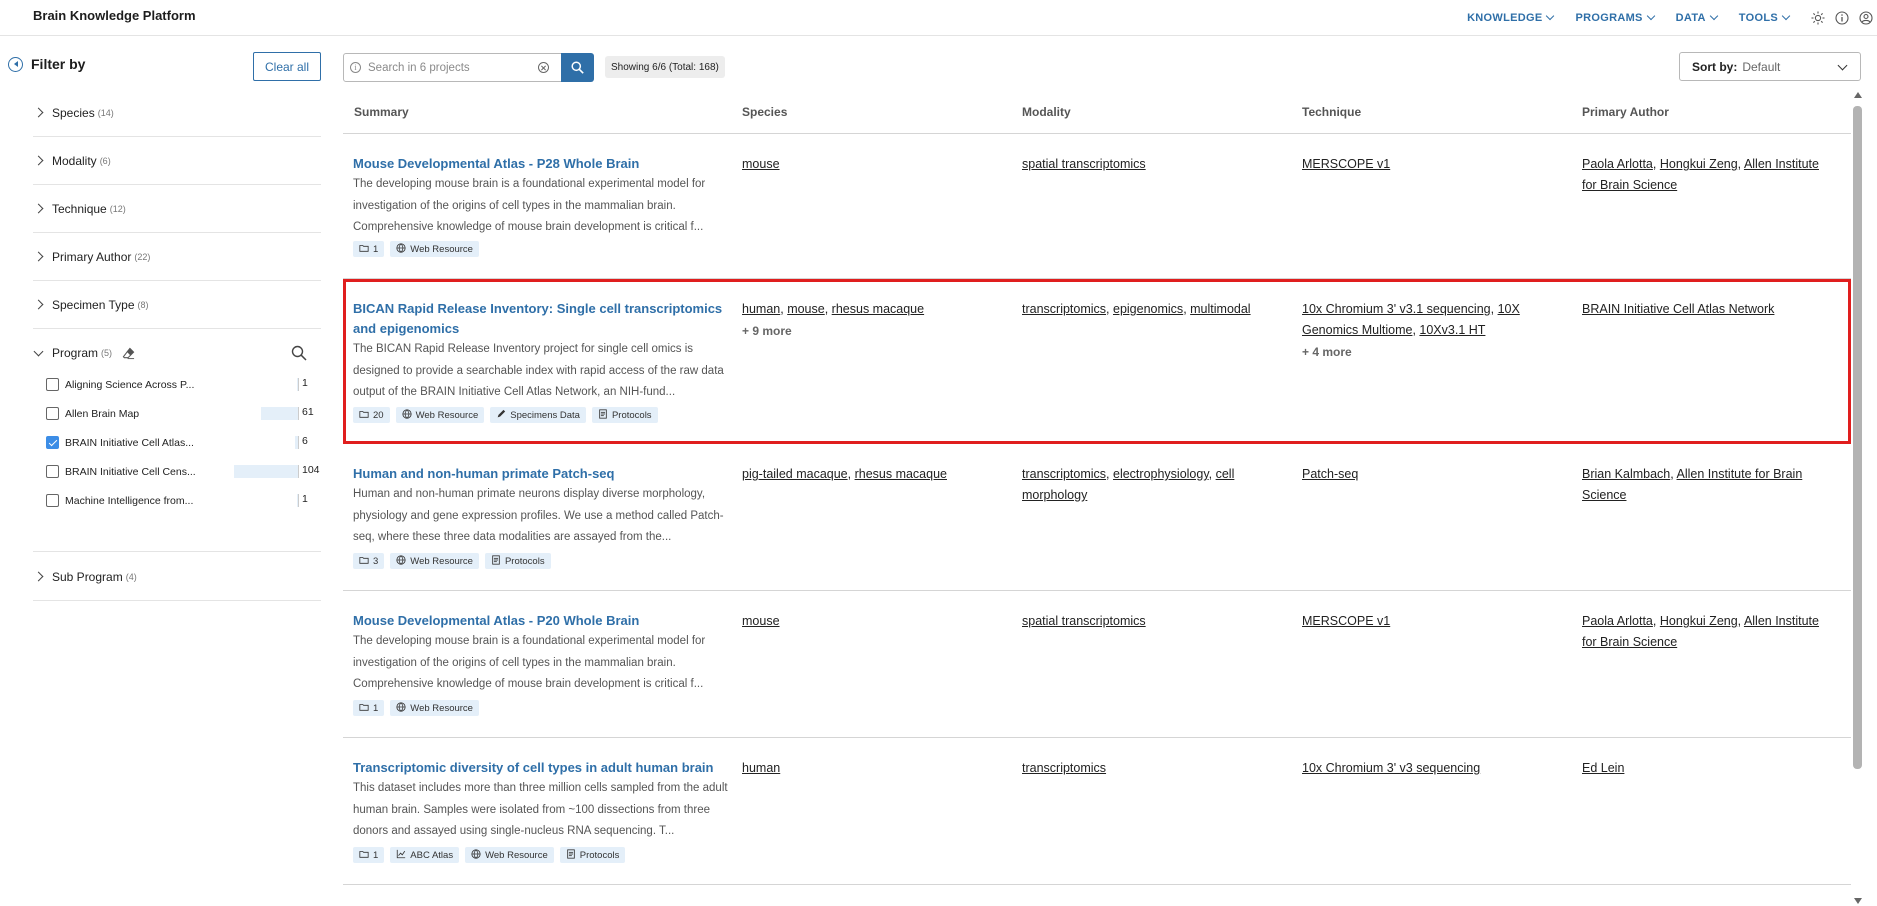 The image size is (1877, 906). What do you see at coordinates (872, 331) in the screenshot?
I see `species-more-link: + 9 more` at bounding box center [872, 331].